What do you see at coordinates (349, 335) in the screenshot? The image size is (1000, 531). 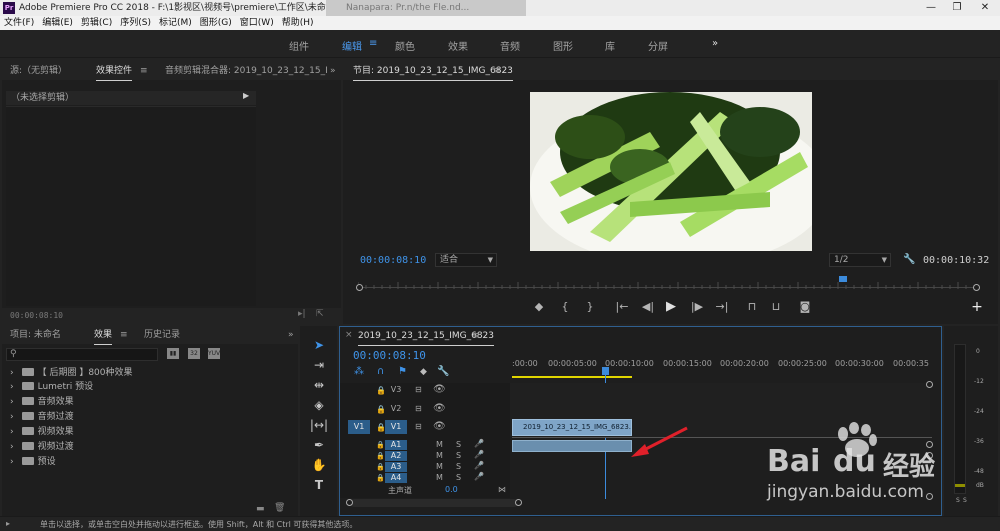 I see `close-sequence-icon: ×` at bounding box center [349, 335].